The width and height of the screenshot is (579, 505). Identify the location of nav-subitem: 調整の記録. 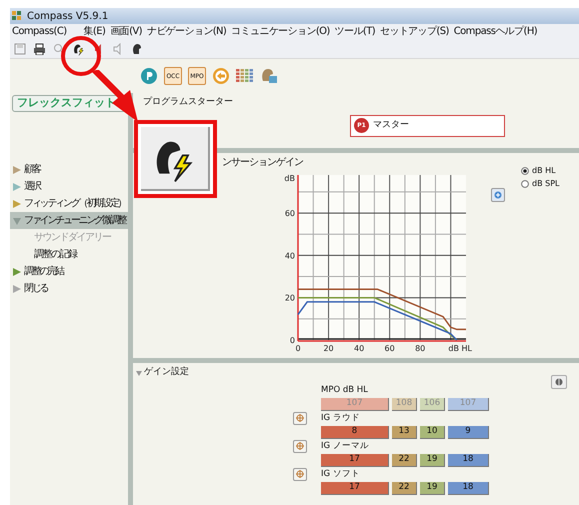
(69, 254).